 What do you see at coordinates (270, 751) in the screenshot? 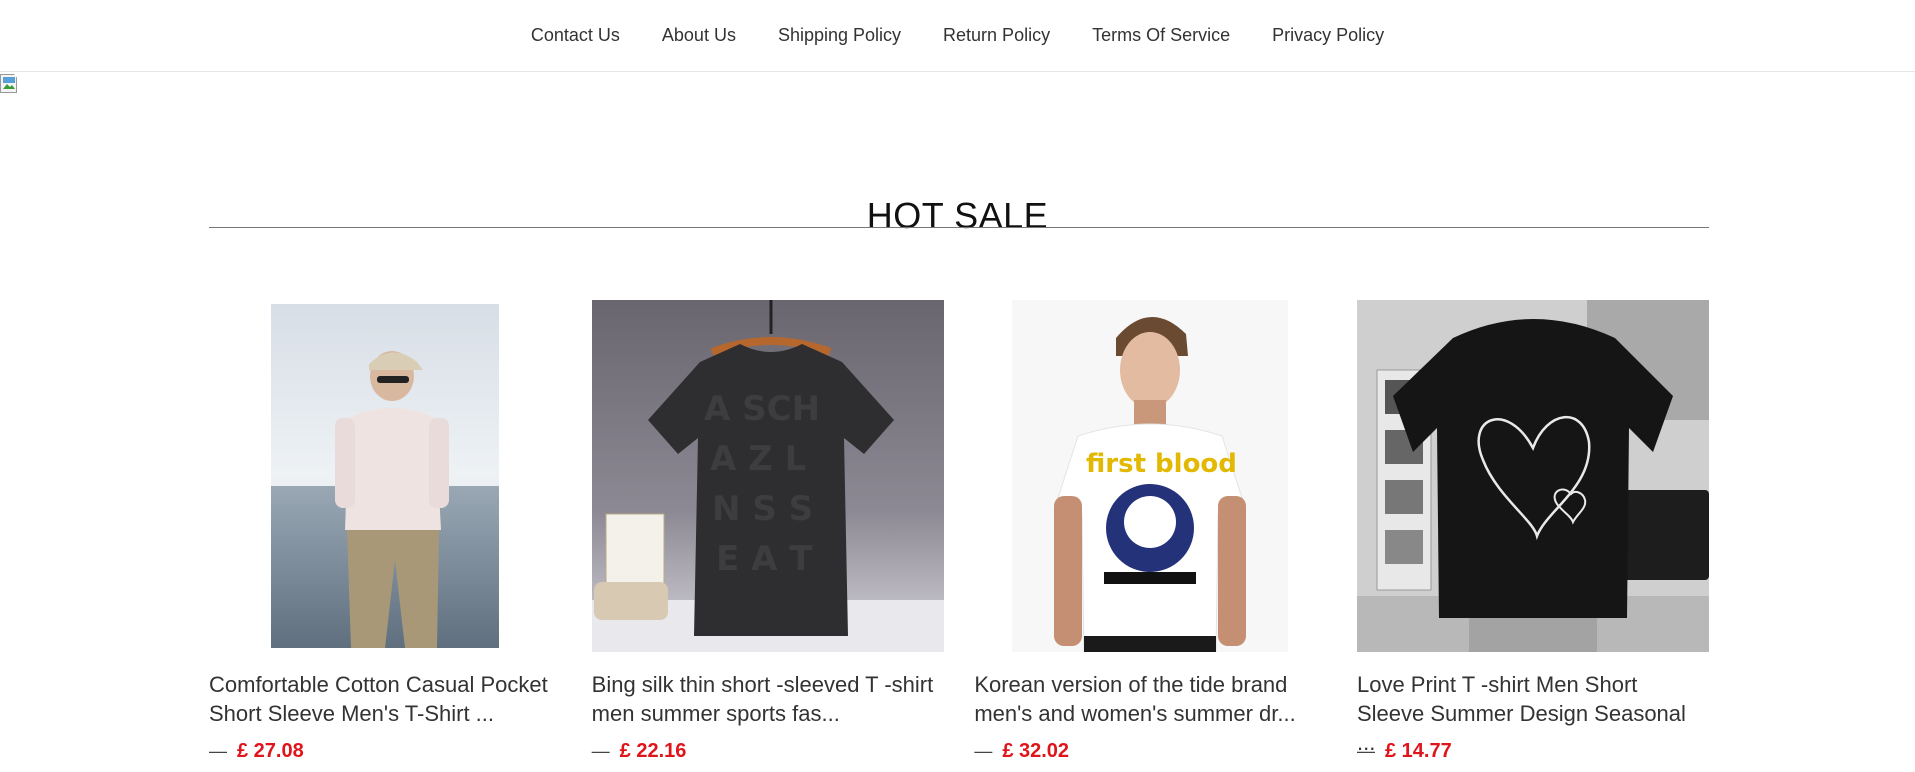
I see `product-price: £ 27.08` at bounding box center [270, 751].